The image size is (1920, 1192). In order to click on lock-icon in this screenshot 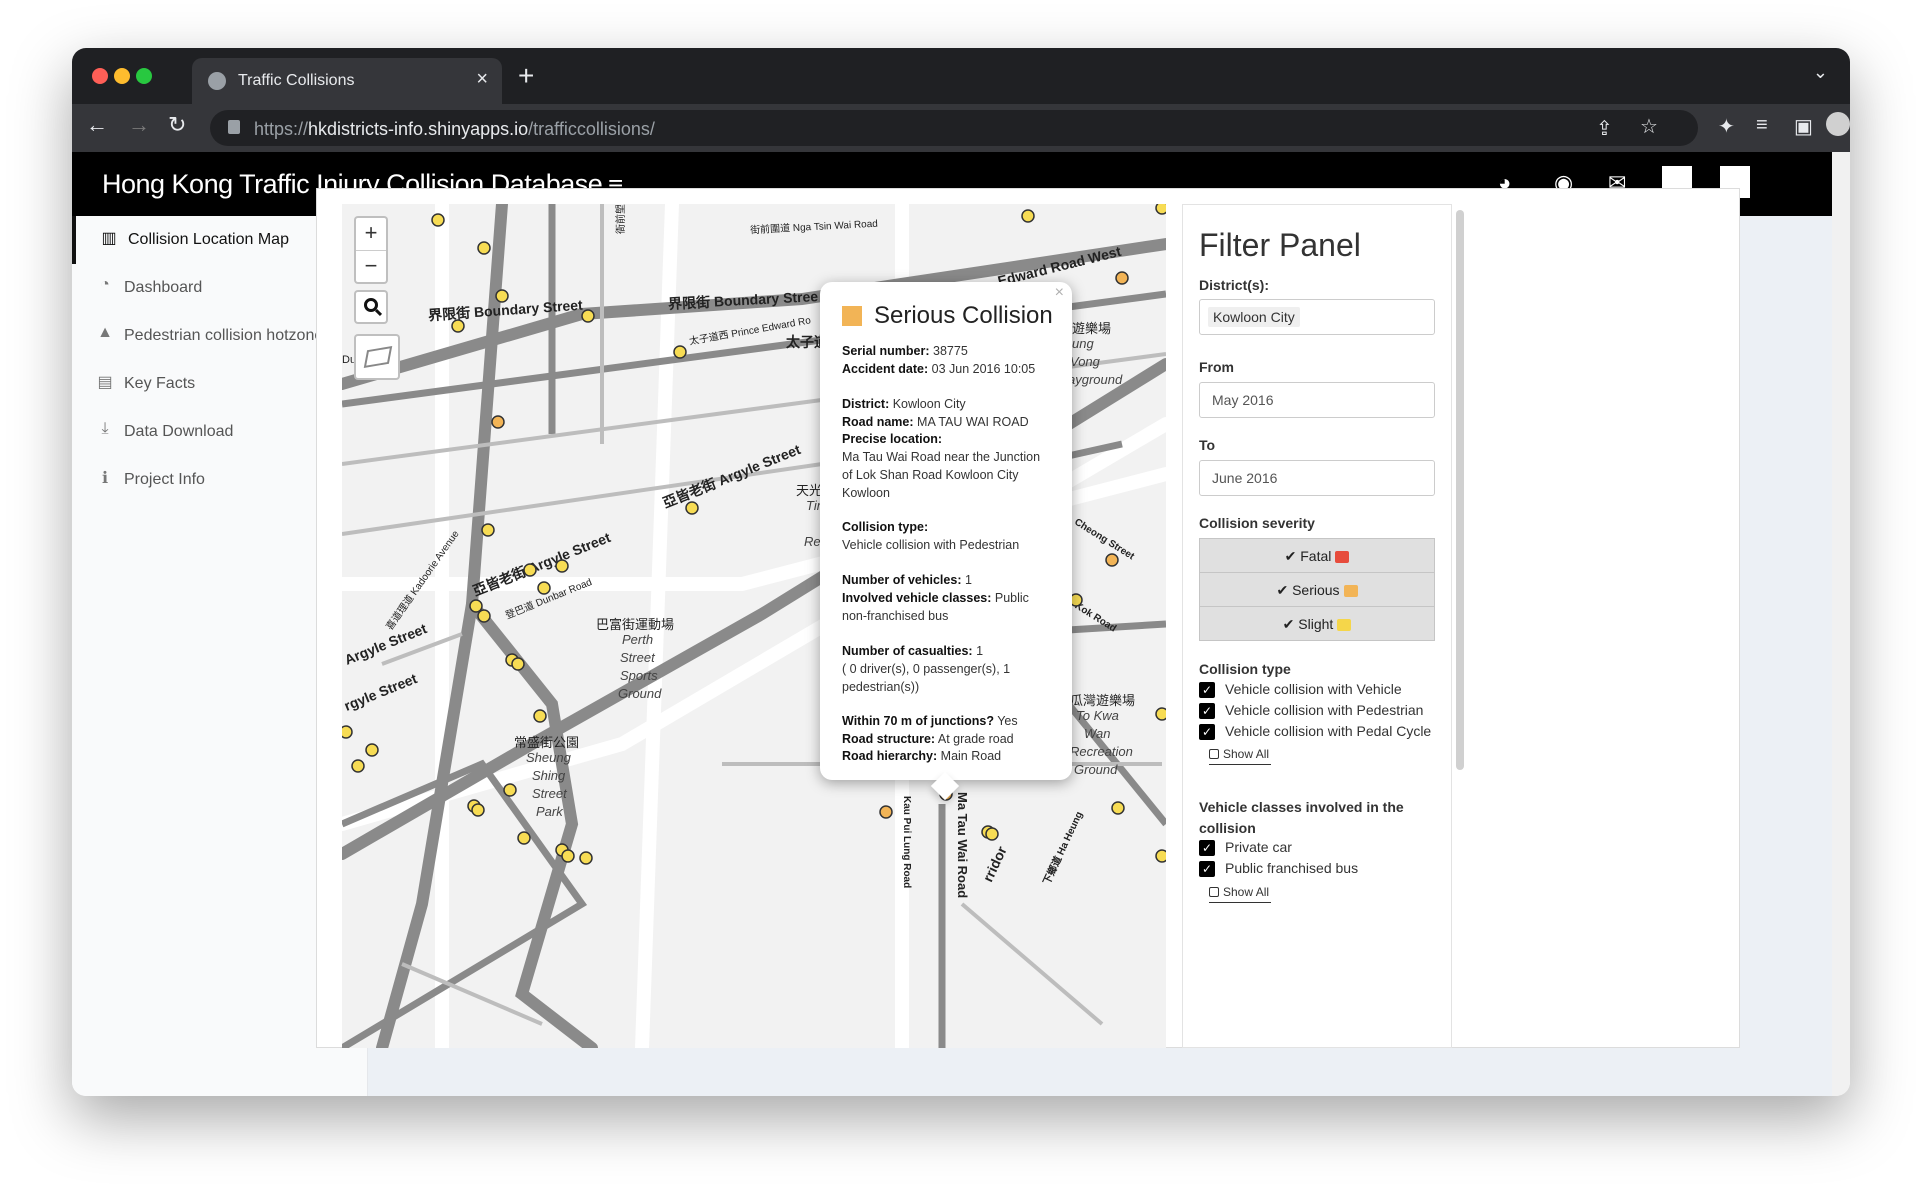, I will do `click(234, 127)`.